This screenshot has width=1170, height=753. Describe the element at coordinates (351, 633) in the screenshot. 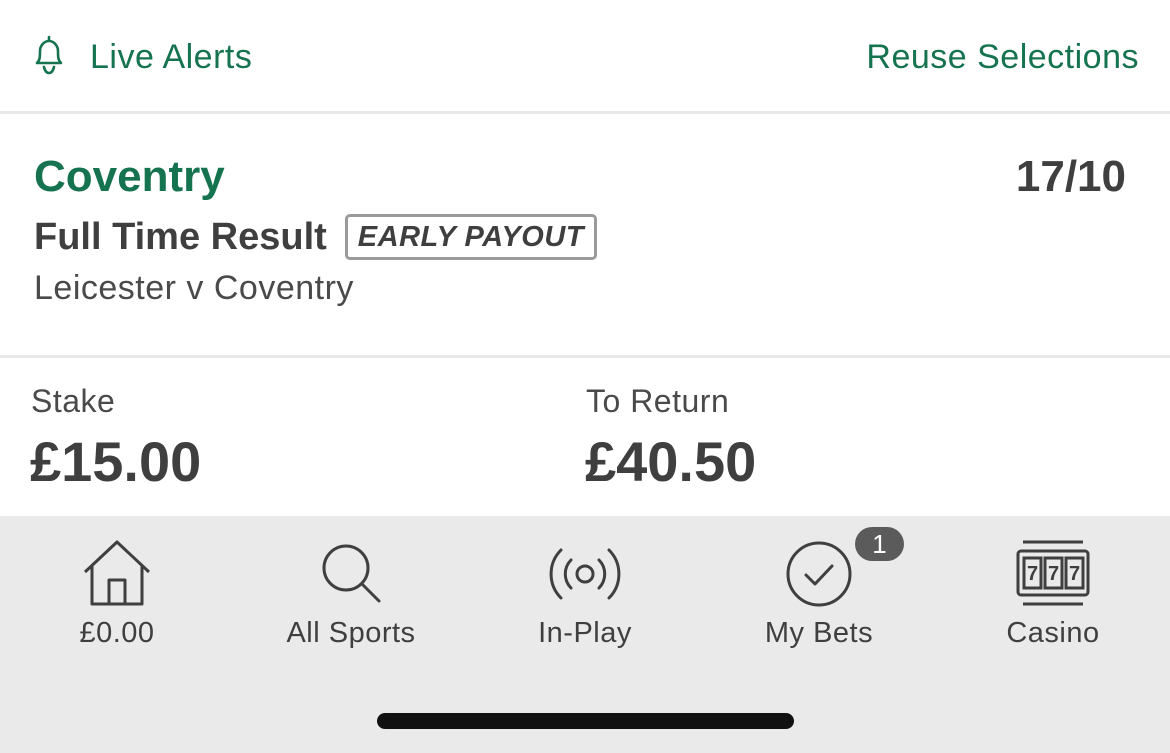

I see `tab-all-sports-label: All Sports` at that location.